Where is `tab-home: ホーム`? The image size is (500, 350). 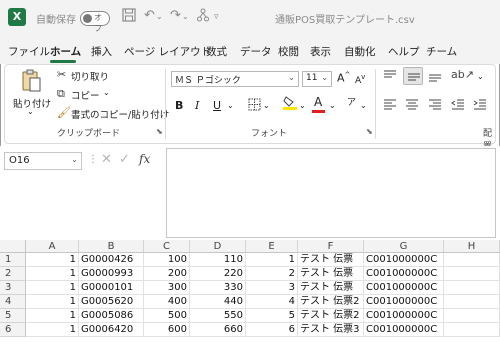 tab-home: ホーム is located at coordinates (65, 51).